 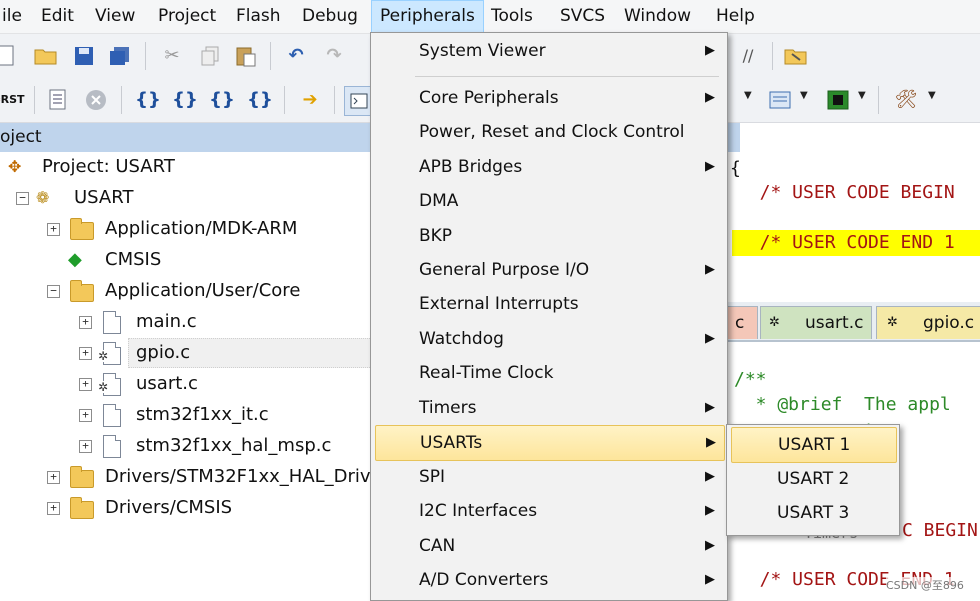 What do you see at coordinates (222, 100) in the screenshot?
I see `step-out-icon: {}` at bounding box center [222, 100].